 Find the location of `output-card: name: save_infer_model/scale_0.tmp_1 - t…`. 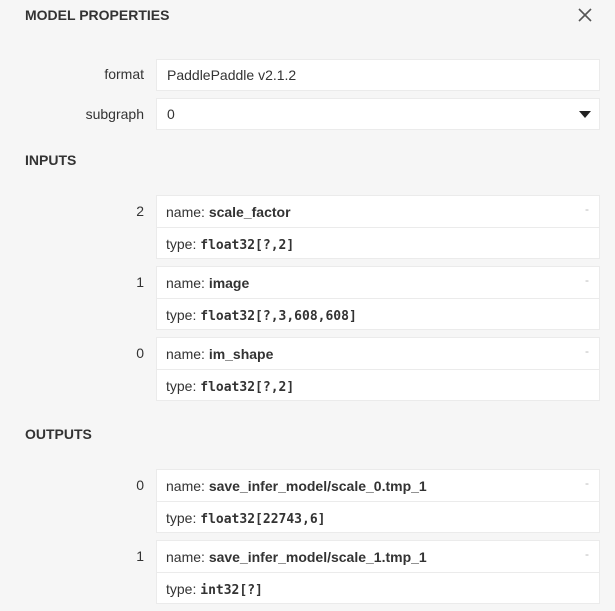

output-card: name: save_infer_model/scale_0.tmp_1 - t… is located at coordinates (378, 501).